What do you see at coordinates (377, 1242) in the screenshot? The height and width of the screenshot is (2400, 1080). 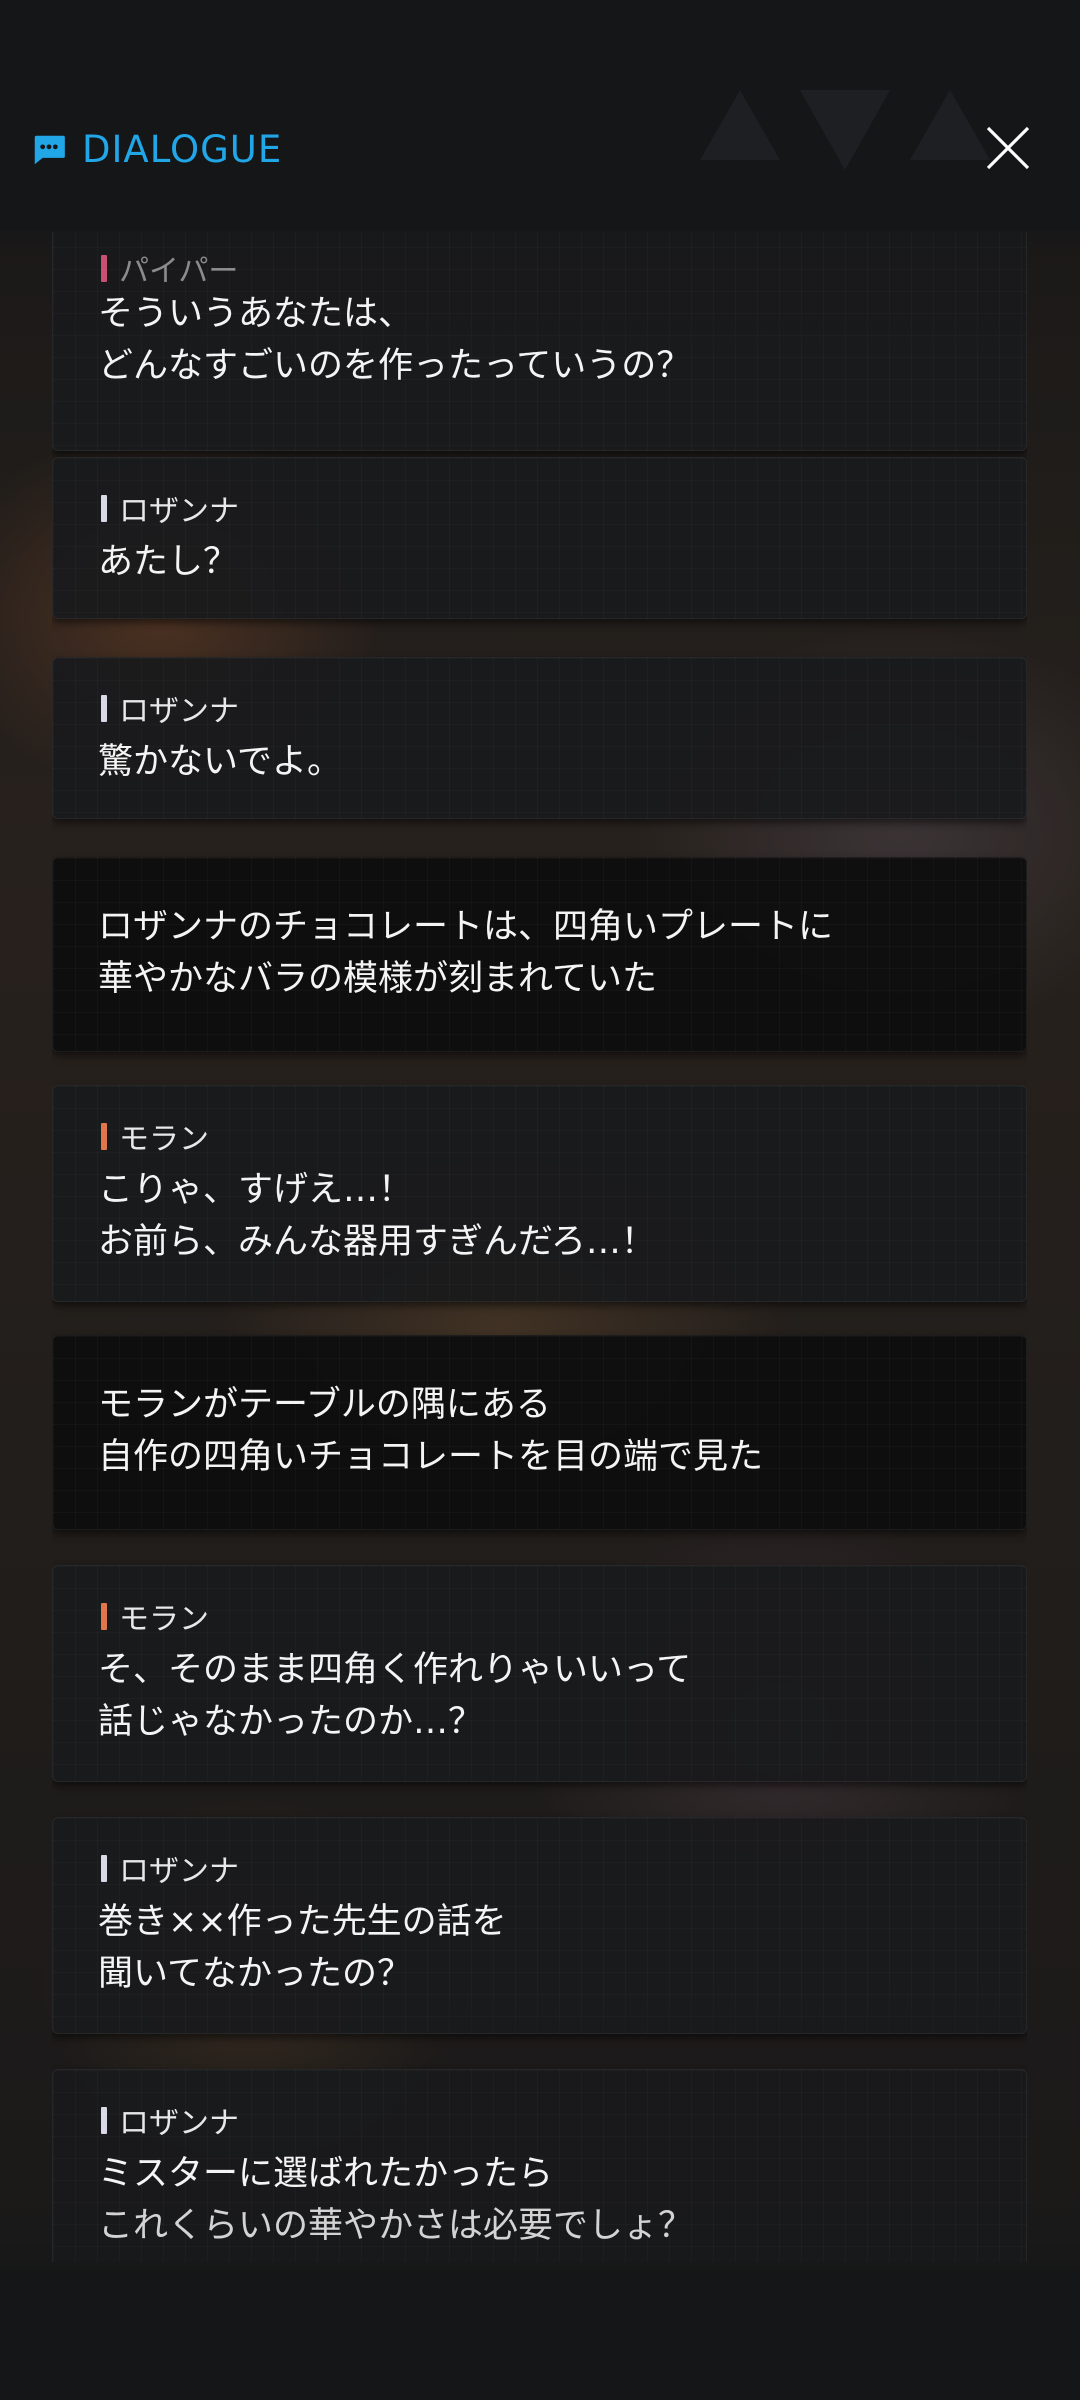 I see `dialogue-line: お前ら、みんな器用すぎんだろ…！` at bounding box center [377, 1242].